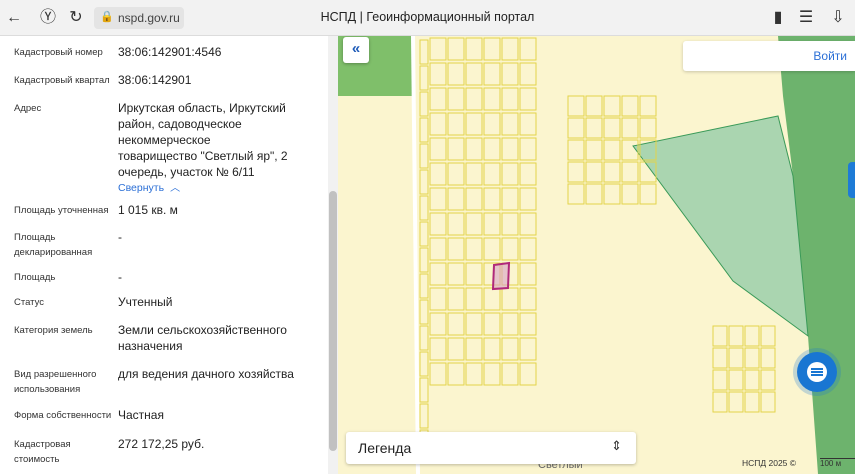  What do you see at coordinates (769, 56) in the screenshot?
I see `login-button: Войти` at bounding box center [769, 56].